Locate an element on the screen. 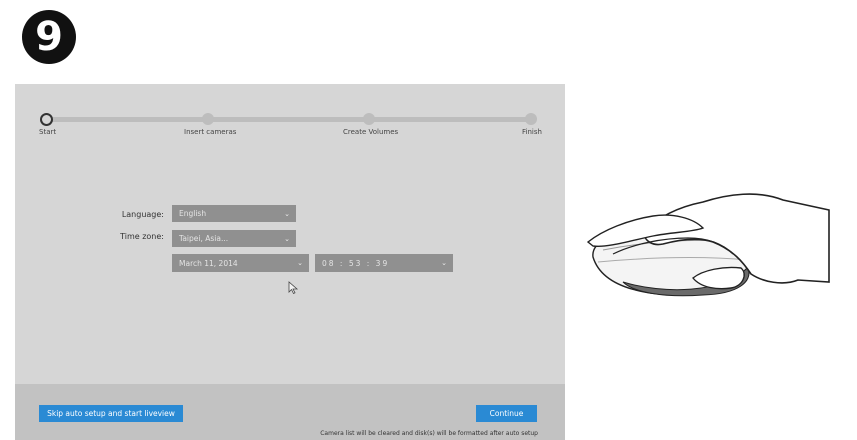 The image size is (857, 440). progress-track is located at coordinates (286, 119).